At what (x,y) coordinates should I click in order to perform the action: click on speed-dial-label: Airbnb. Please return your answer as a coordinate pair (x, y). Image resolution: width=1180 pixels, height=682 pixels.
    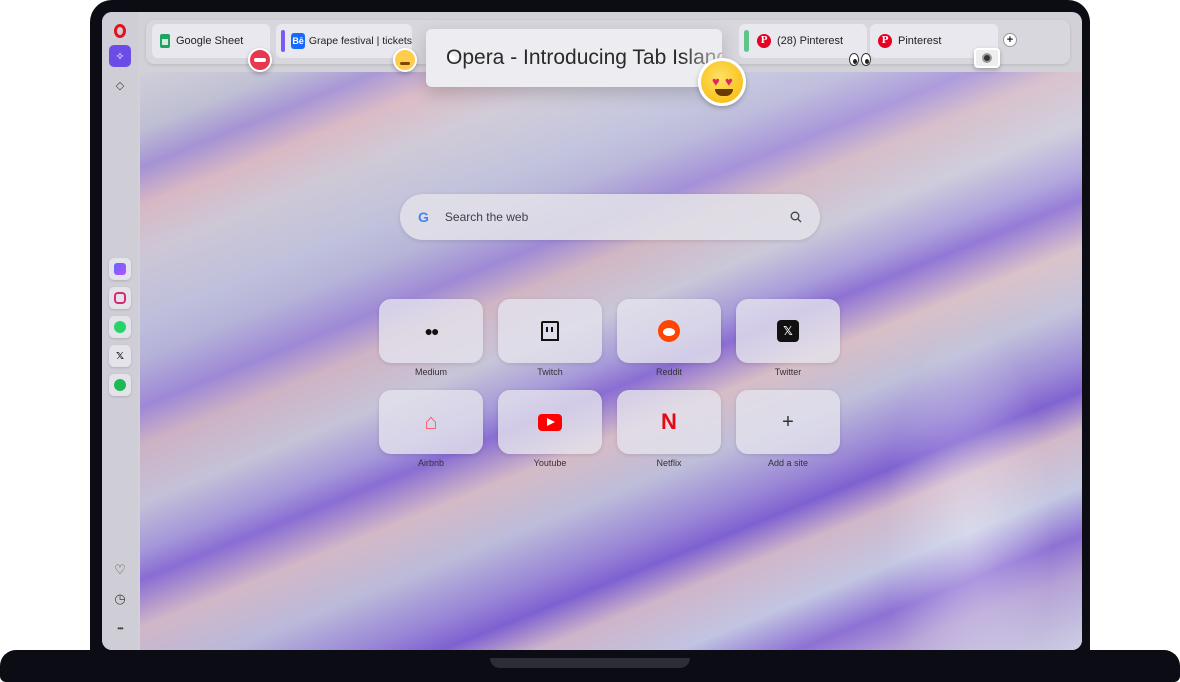
    Looking at the image, I should click on (430, 463).